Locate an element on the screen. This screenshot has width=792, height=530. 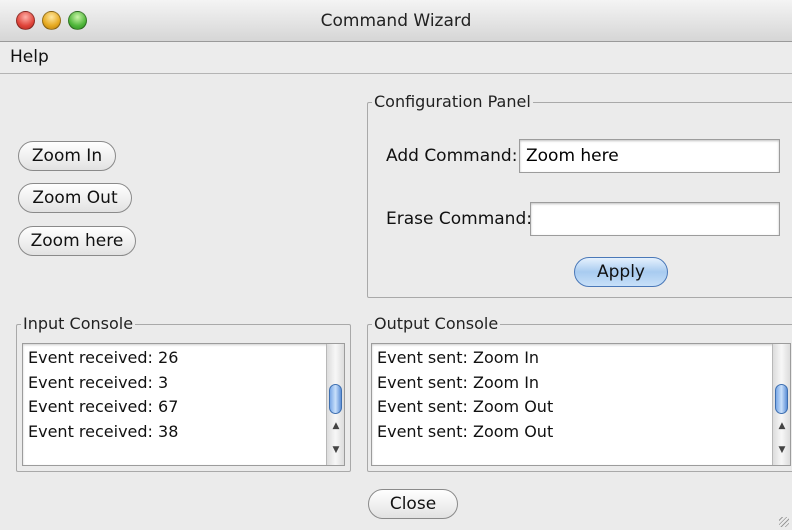
apply-button: Apply is located at coordinates (621, 272).